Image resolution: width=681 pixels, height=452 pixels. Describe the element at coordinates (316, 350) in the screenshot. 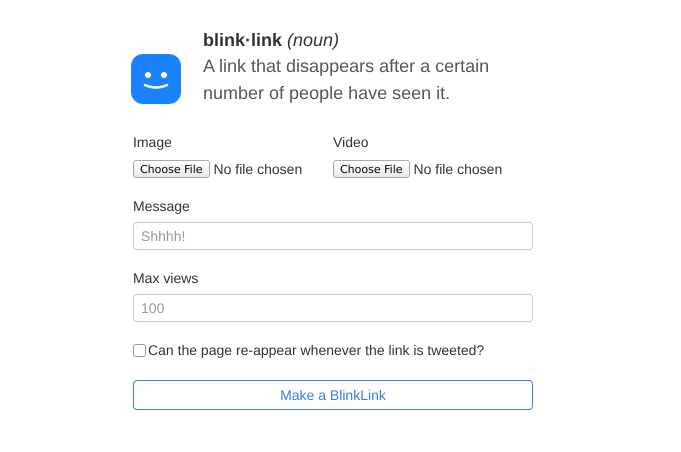

I see `checkbox-label: Can the page re-appear whenever the link is tweeted?` at that location.